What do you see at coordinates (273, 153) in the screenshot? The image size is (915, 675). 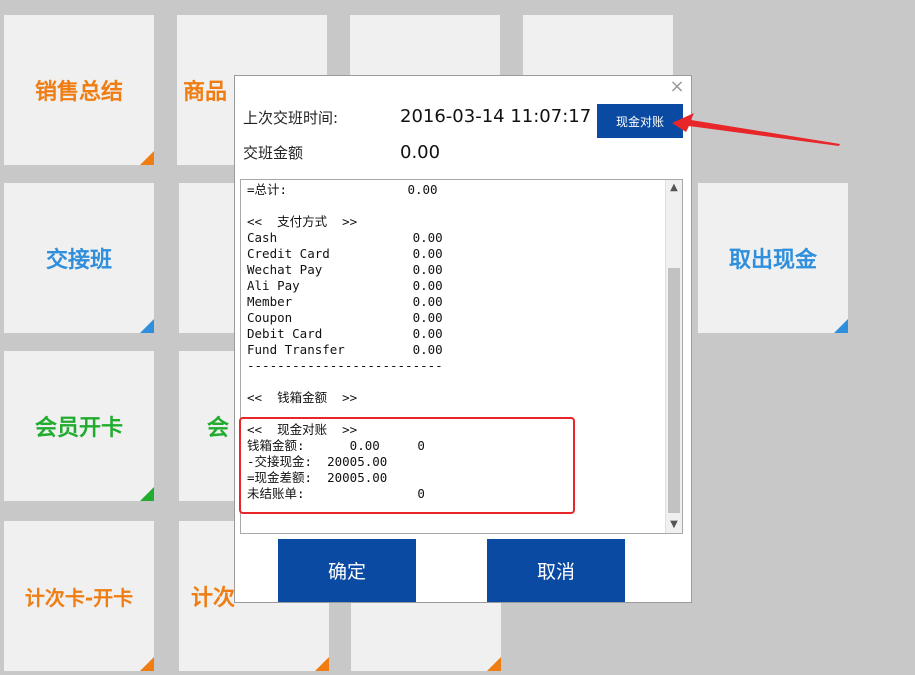 I see `shift-amount-label: 交班金额` at bounding box center [273, 153].